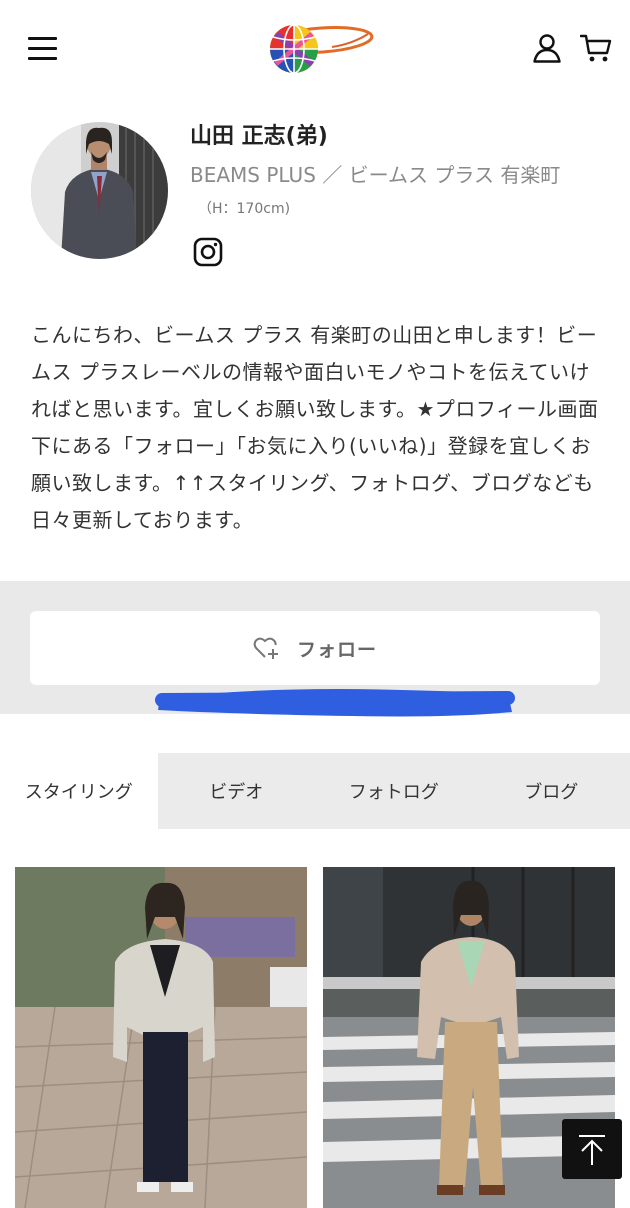 The width and height of the screenshot is (630, 1208). What do you see at coordinates (375, 175) in the screenshot?
I see `shop-name: BEAMS PLUS ／ ビームス プラス 有楽町` at bounding box center [375, 175].